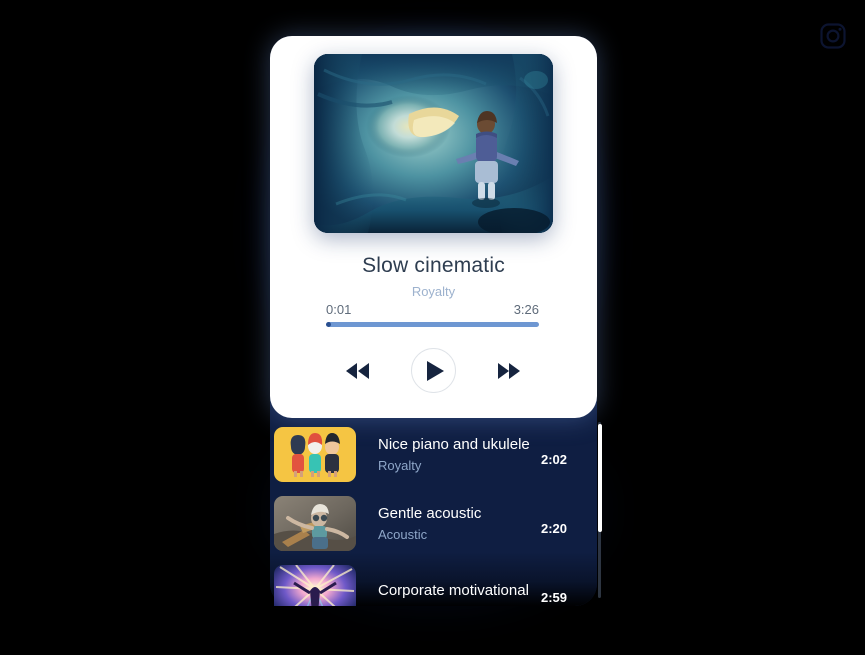 The image size is (865, 655). Describe the element at coordinates (329, 324) in the screenshot. I see `progress-fill` at that location.